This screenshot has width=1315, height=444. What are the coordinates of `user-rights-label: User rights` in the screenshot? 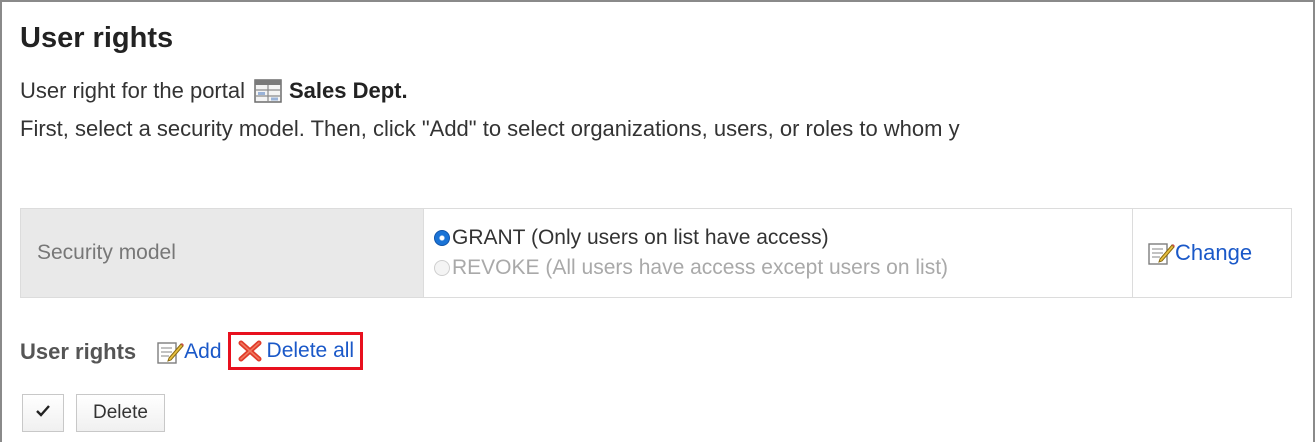 It's located at (78, 351).